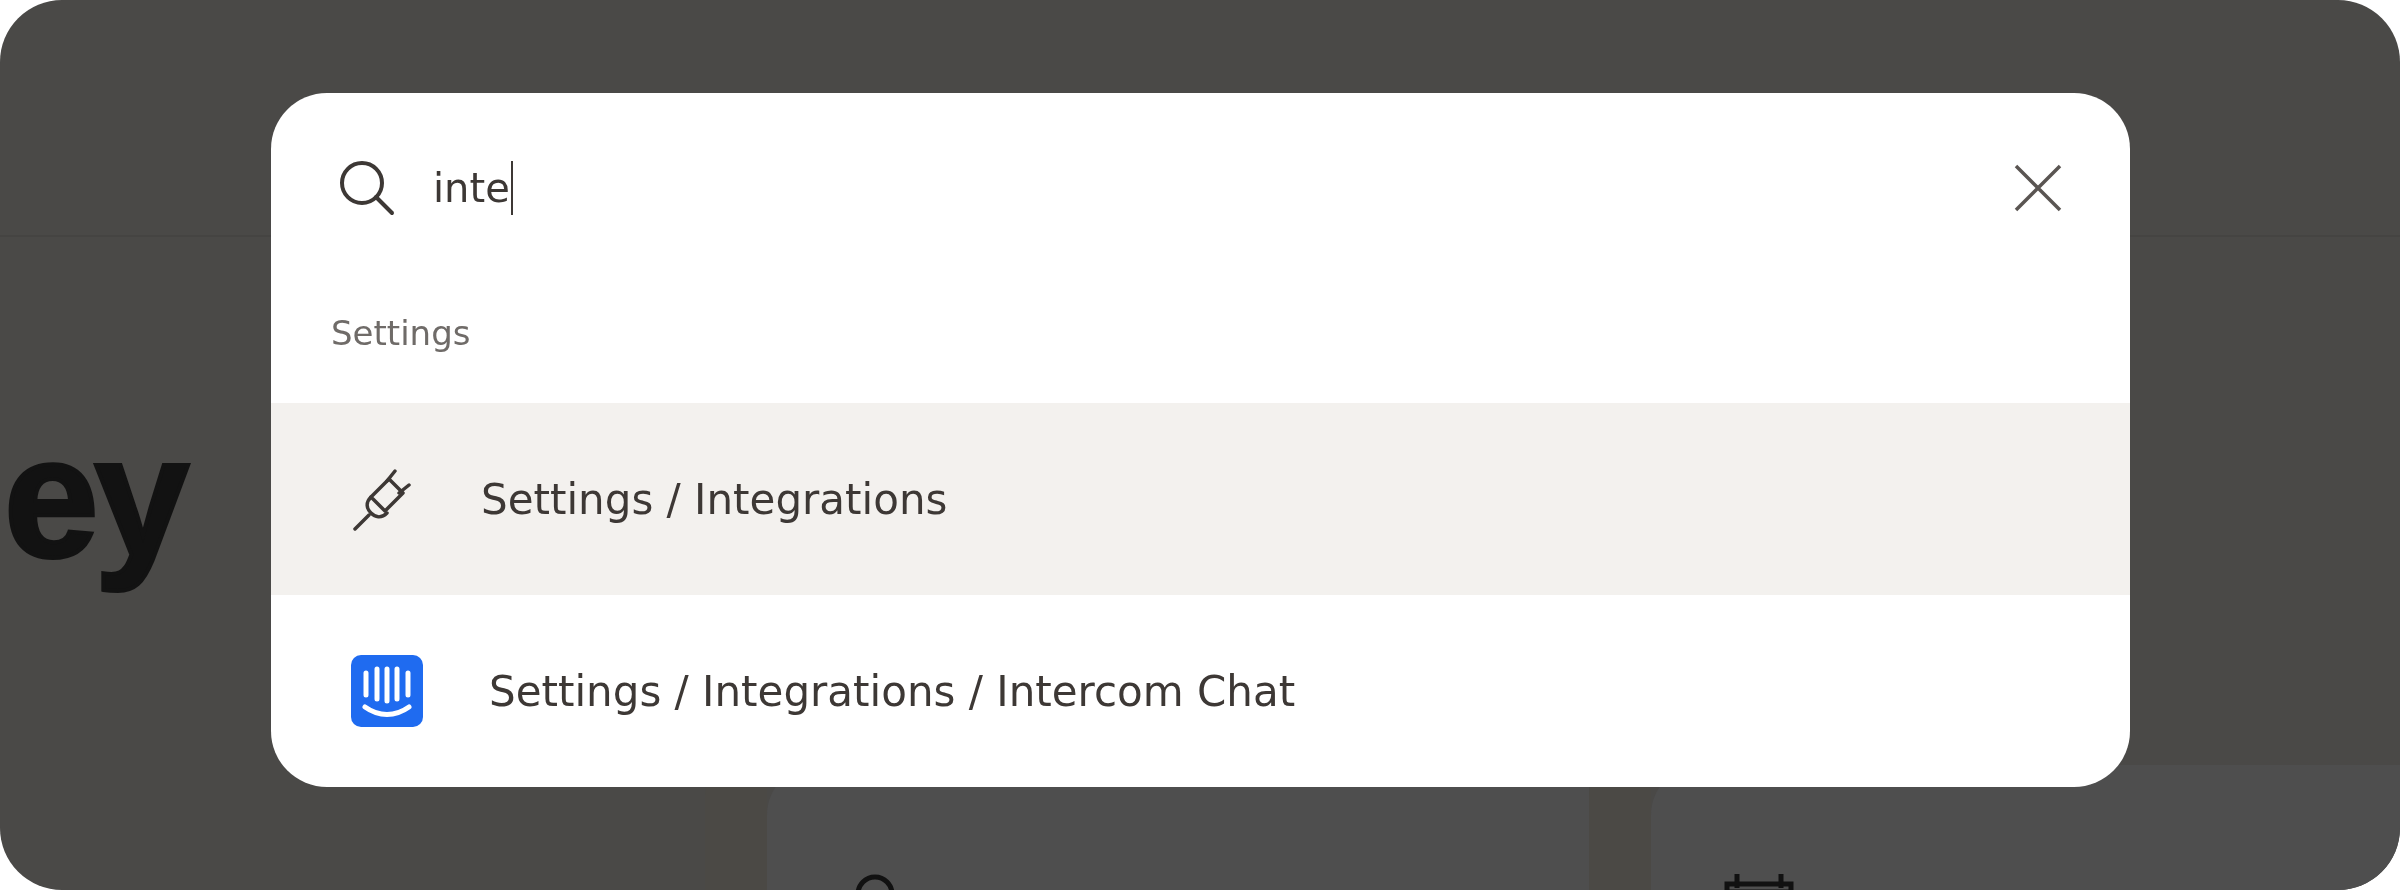  What do you see at coordinates (401, 333) in the screenshot?
I see `section-label: Settings` at bounding box center [401, 333].